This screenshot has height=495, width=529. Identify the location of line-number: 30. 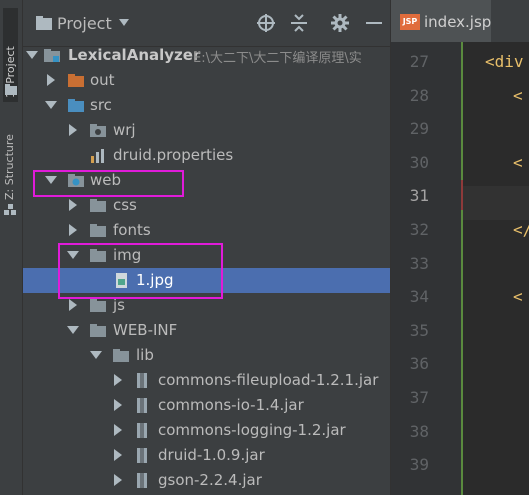
(419, 162).